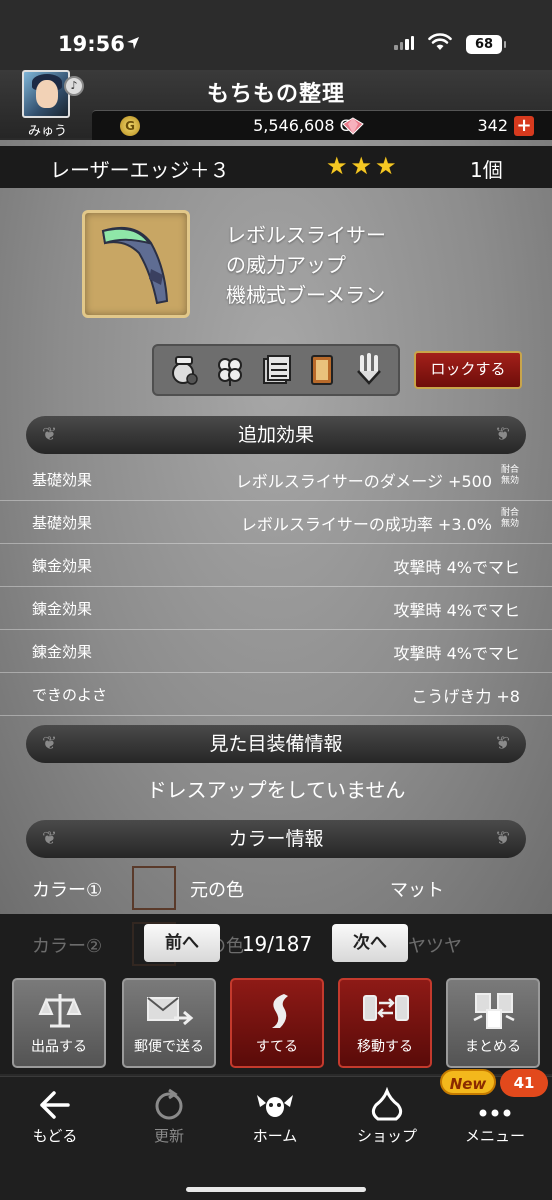  Describe the element at coordinates (387, 1104) in the screenshot. I see `slime-shop-icon` at that location.